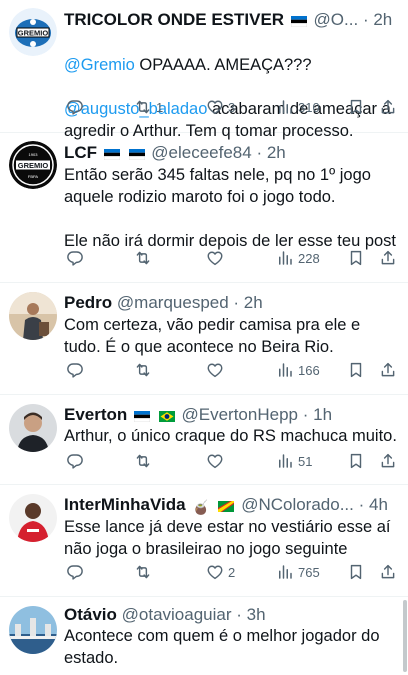  Describe the element at coordinates (90, 614) in the screenshot. I see `display-name: Otávio` at that location.